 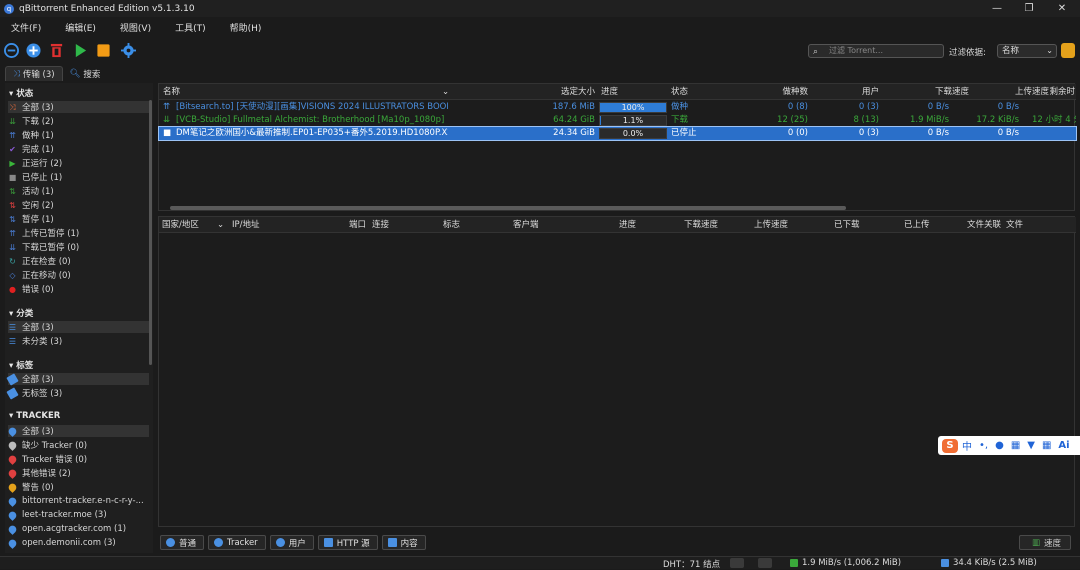 I want to click on gear-icon, so click(x=128, y=50).